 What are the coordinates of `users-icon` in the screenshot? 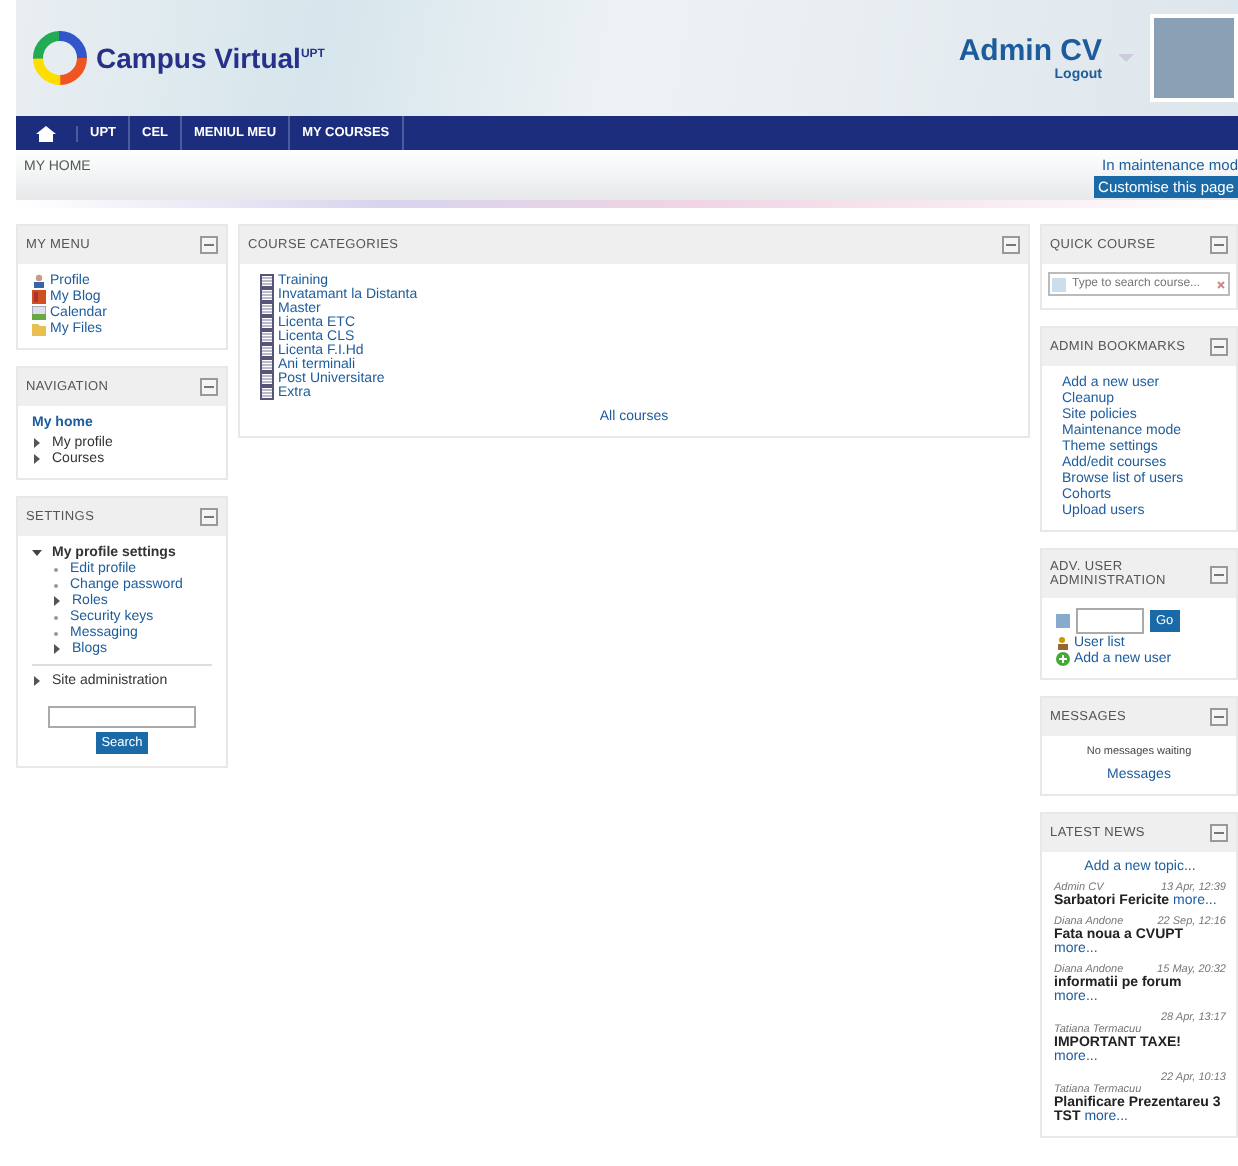 It's located at (1063, 643).